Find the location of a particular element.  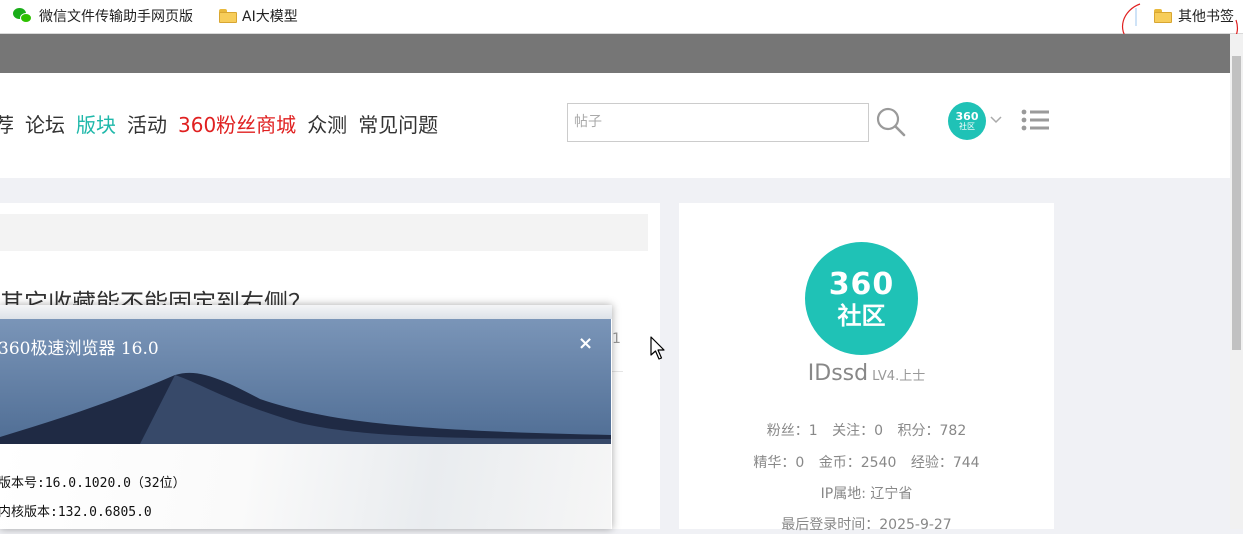

dialog-header: 360极速浏览器 16.0 × is located at coordinates (305, 381).